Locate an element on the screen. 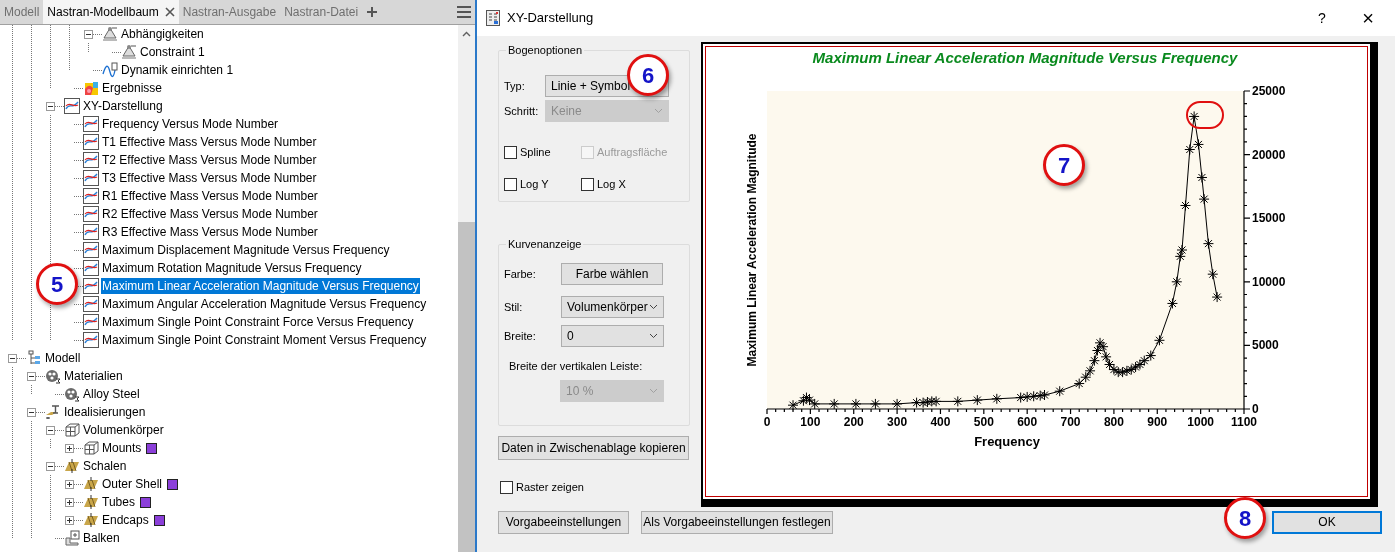 This screenshot has height=552, width=1395. tree-item: XY-Darstellung is located at coordinates (123, 106).